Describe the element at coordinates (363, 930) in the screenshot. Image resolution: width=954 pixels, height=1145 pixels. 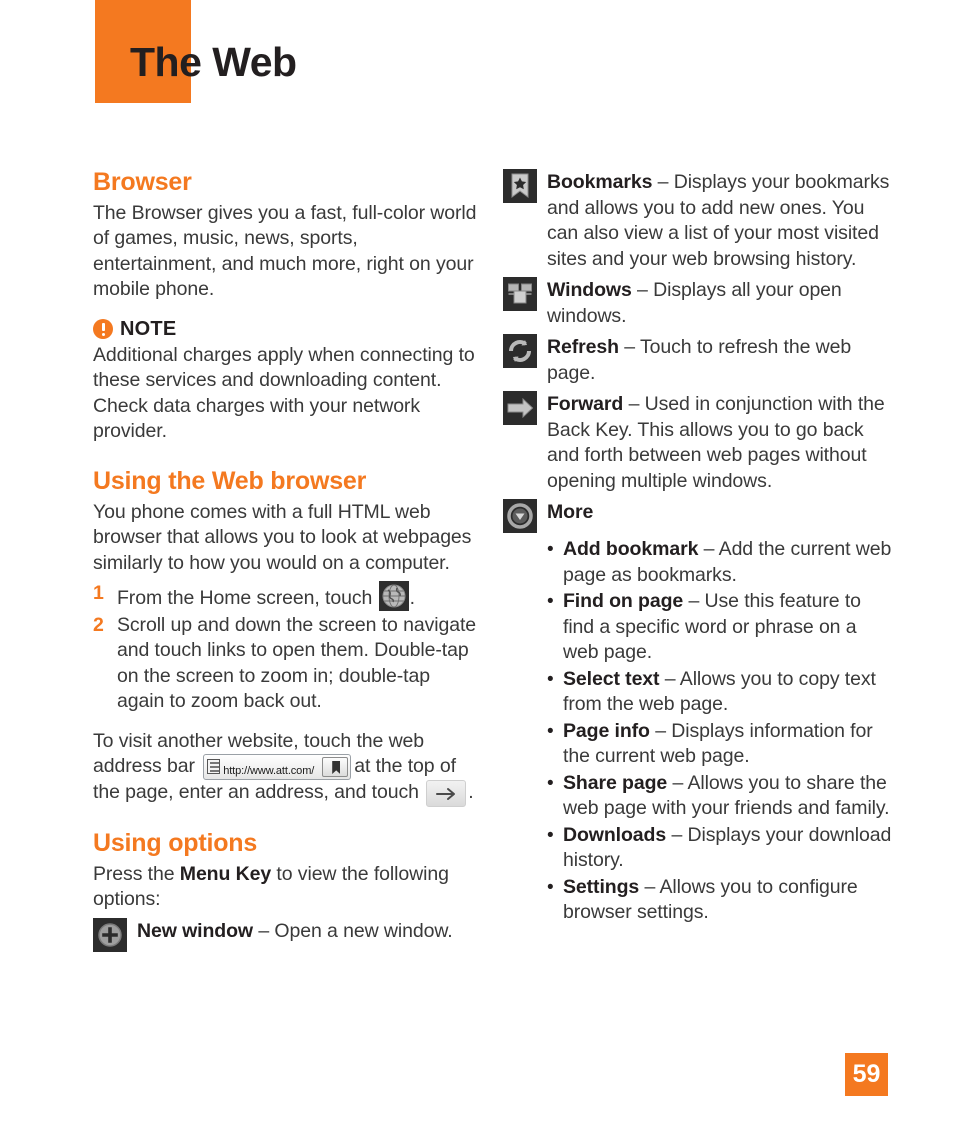
I see `option-desc: Open a new window.` at that location.